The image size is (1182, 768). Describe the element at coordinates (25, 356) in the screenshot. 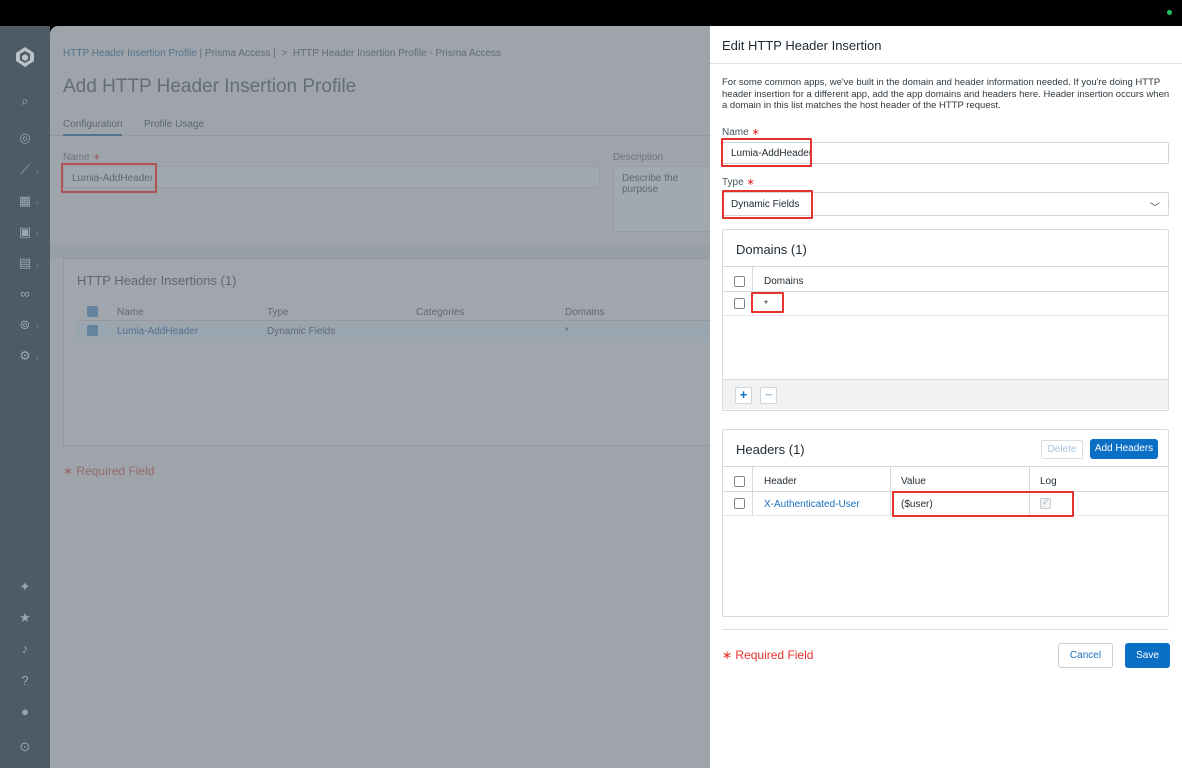

I see `gear-icon: ⚙` at that location.